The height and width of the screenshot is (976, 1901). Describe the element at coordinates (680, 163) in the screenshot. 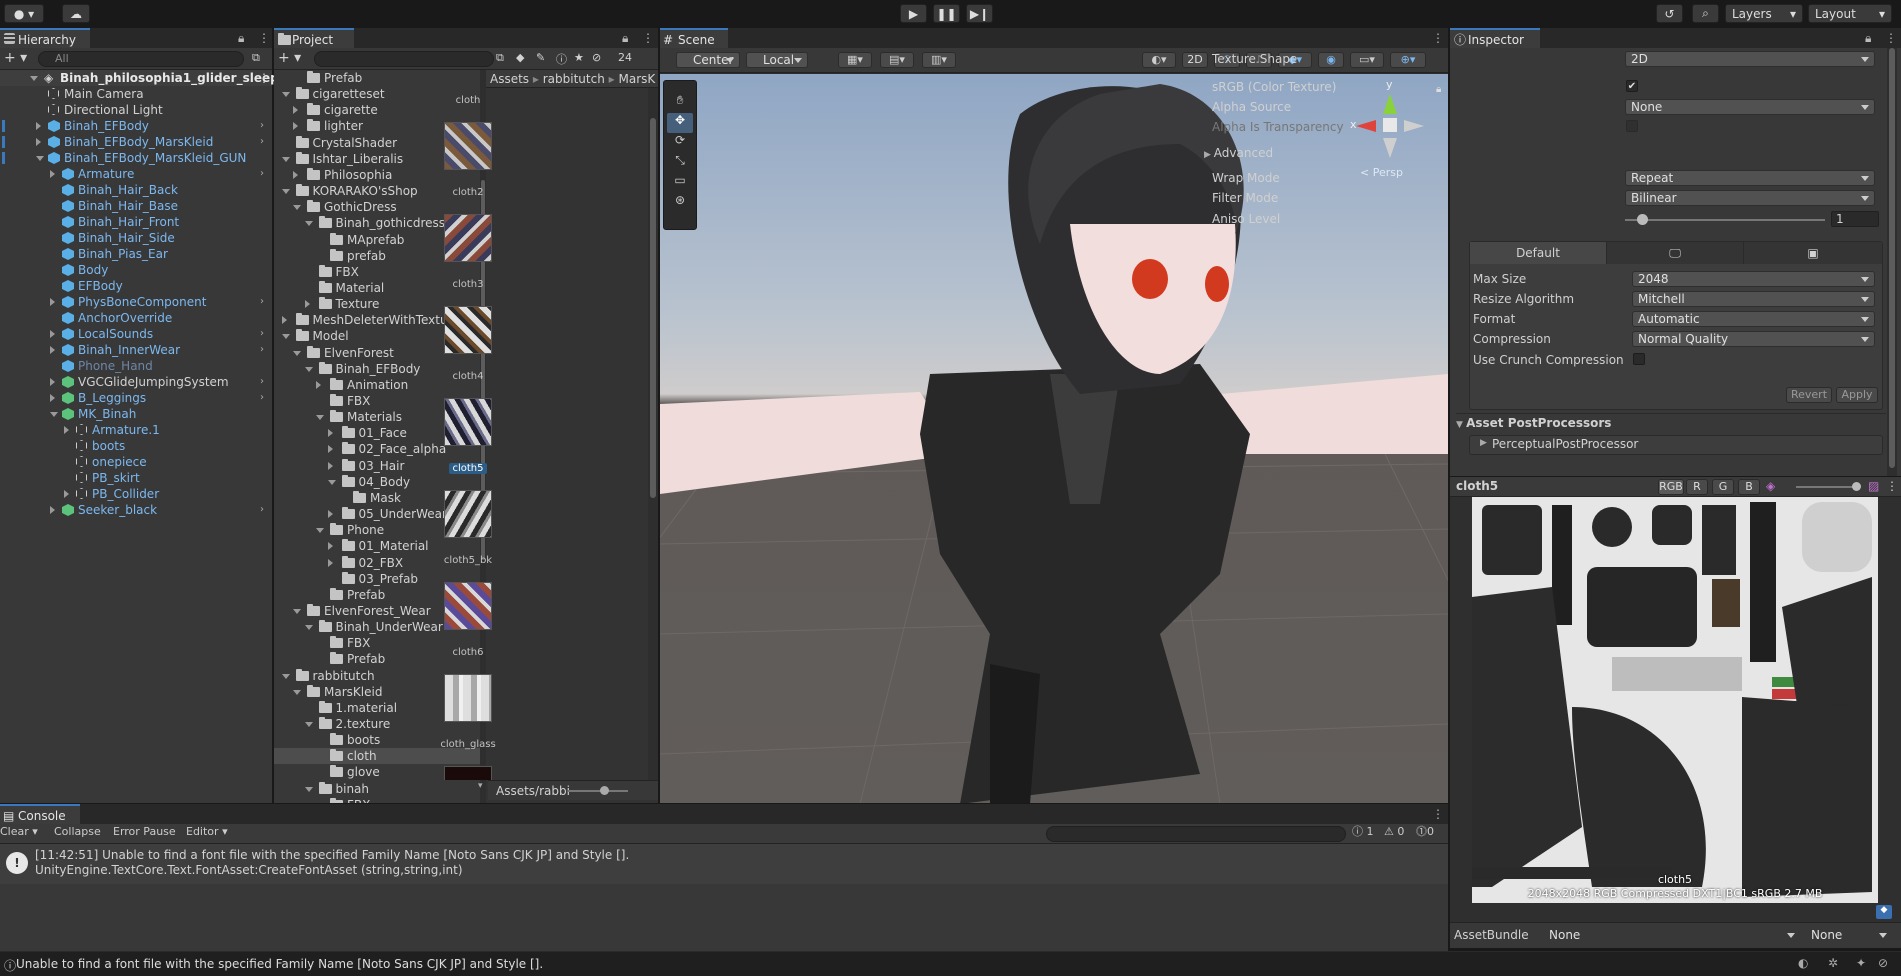

I see `scale-tool-icon: ⤡` at that location.